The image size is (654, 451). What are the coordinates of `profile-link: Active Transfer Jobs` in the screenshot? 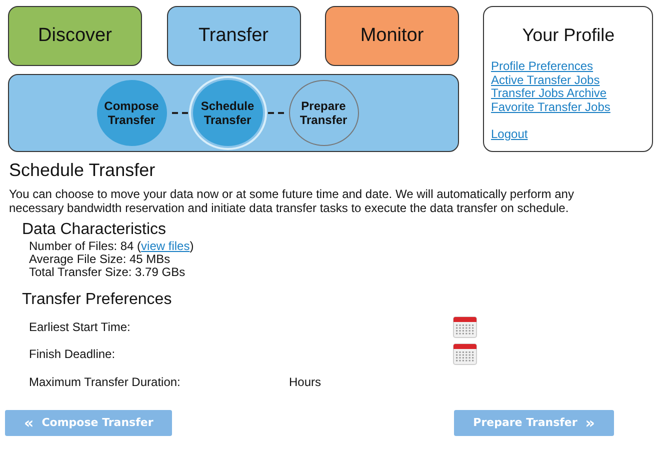 It's located at (545, 80).